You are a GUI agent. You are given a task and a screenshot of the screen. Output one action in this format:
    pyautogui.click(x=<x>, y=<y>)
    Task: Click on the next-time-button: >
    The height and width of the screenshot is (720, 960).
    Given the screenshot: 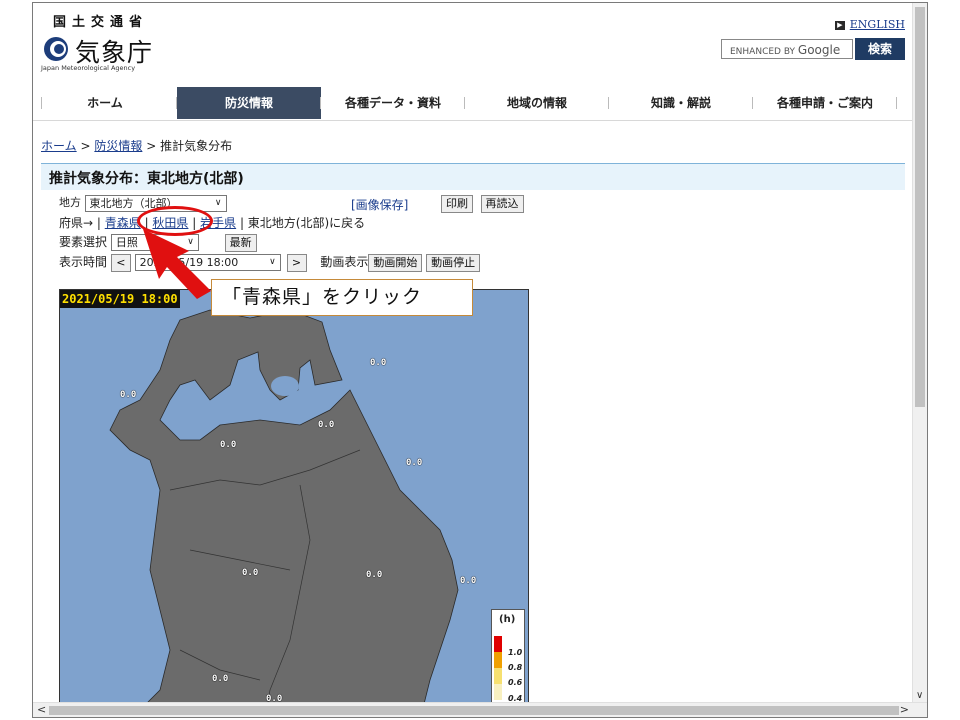 What is the action you would take?
    pyautogui.click(x=296, y=262)
    